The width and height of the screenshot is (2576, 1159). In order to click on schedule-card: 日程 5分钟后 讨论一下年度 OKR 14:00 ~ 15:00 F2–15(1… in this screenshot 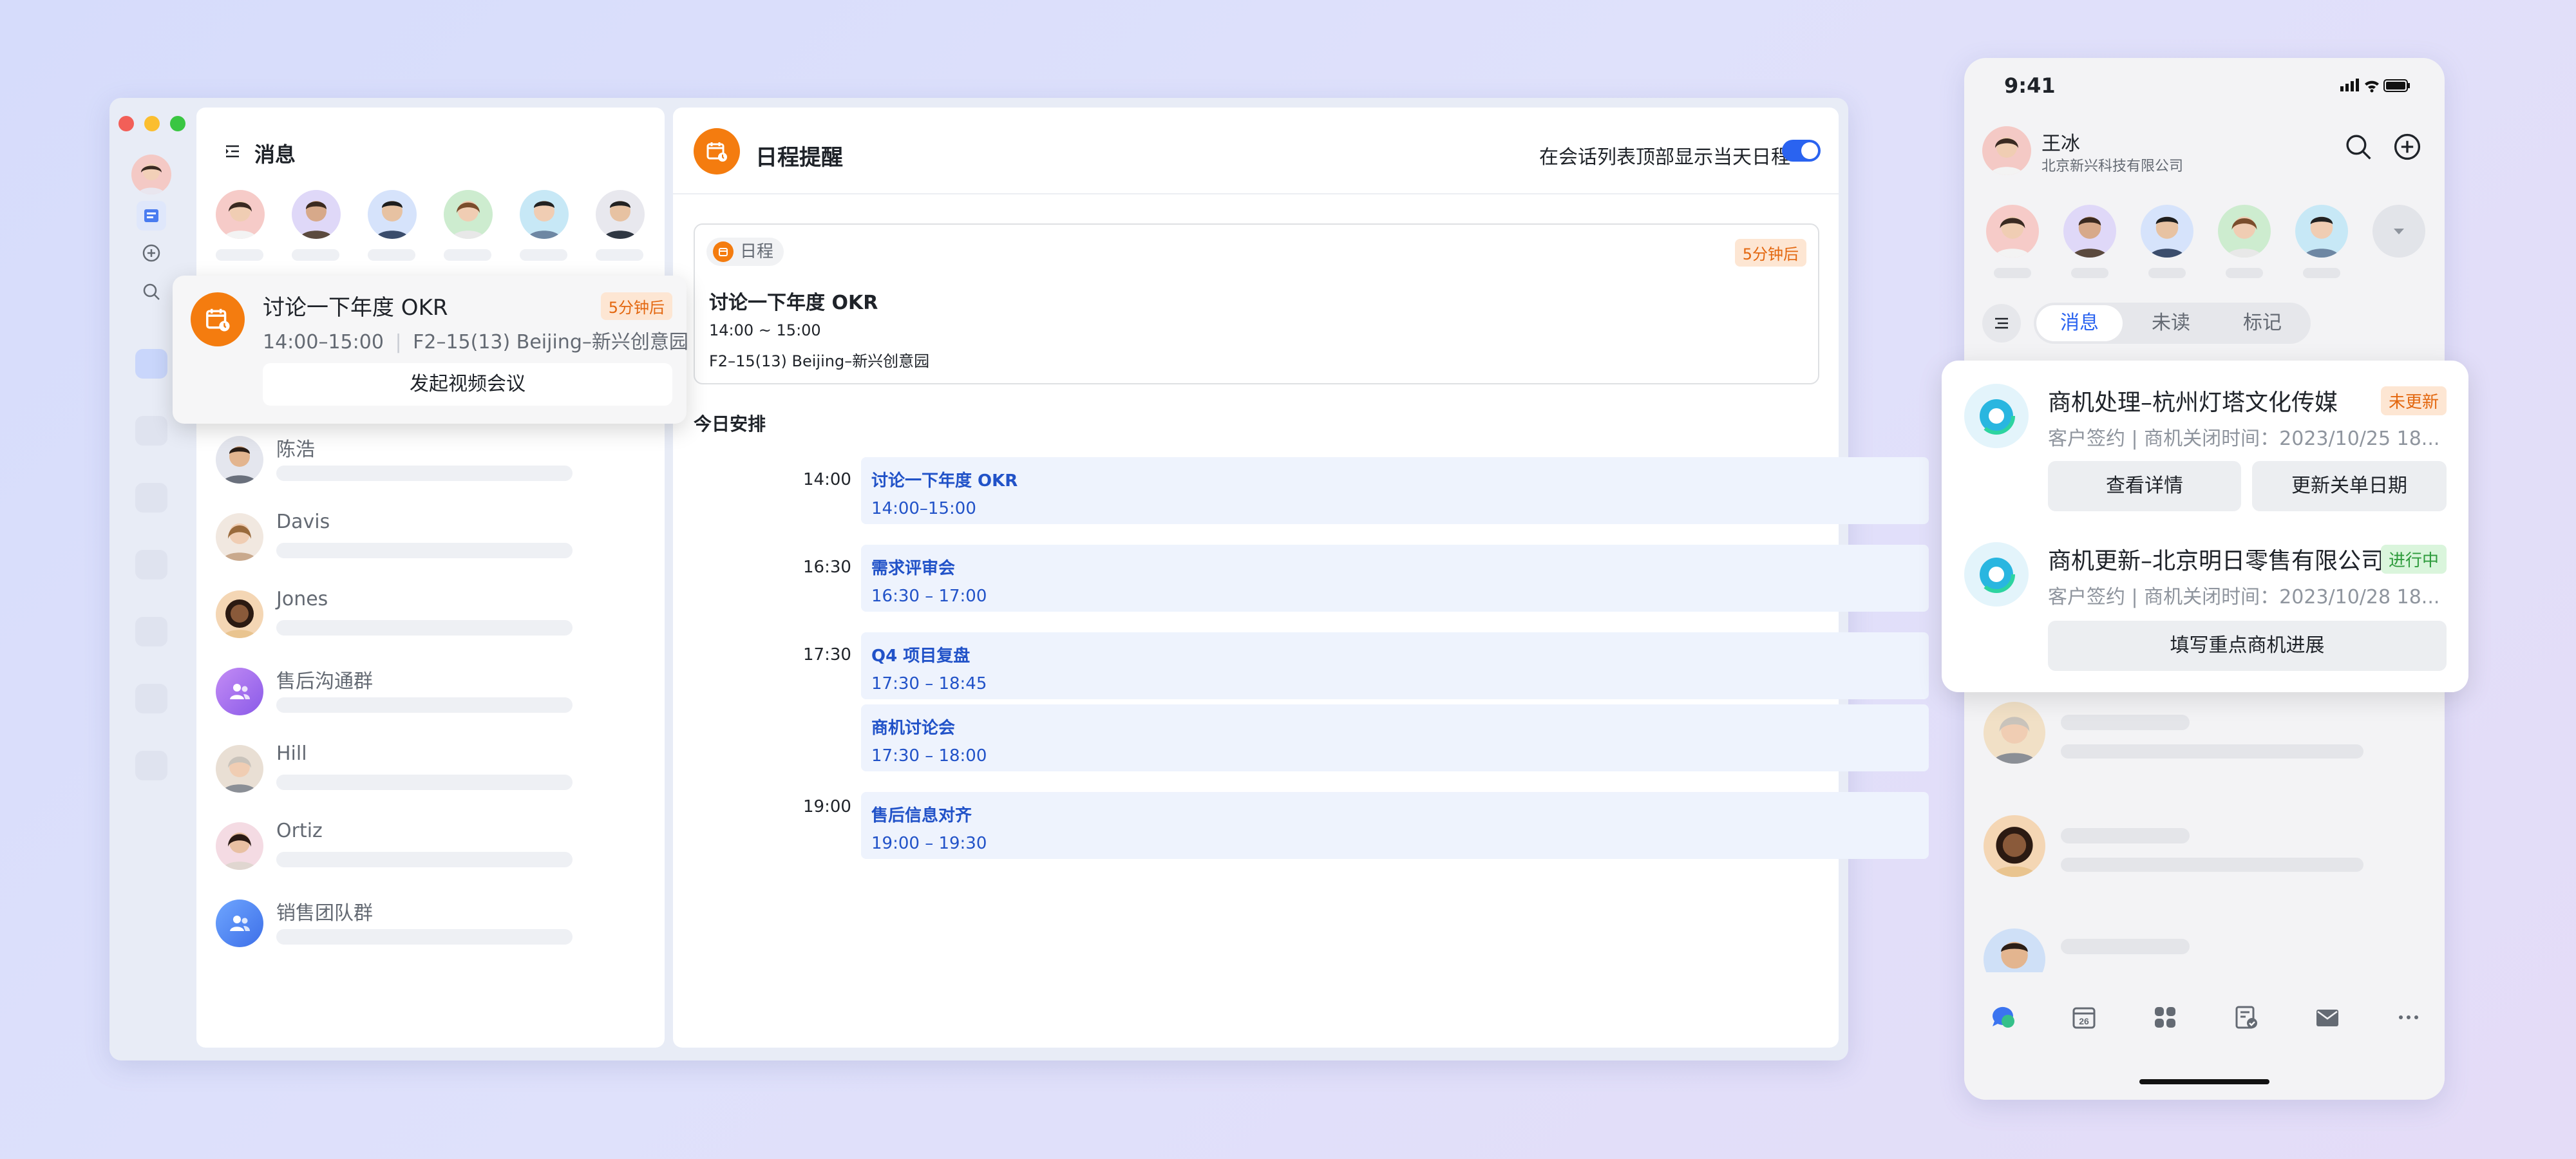, I will do `click(1256, 303)`.